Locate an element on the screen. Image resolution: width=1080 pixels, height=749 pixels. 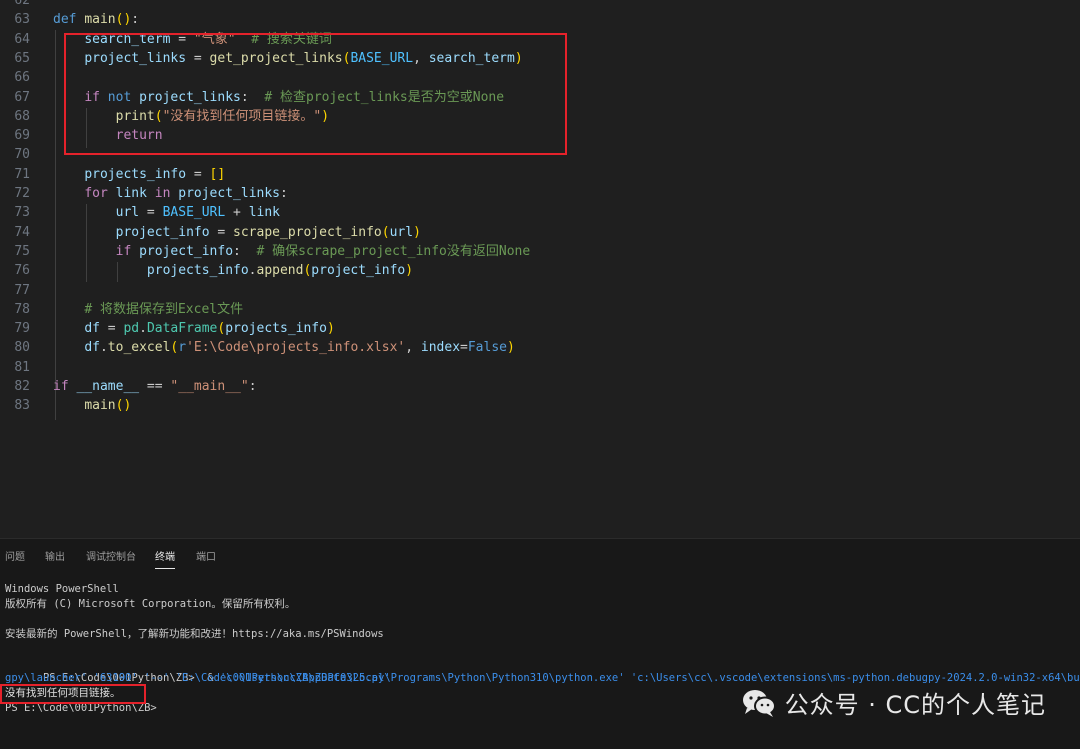
code-token: == is located at coordinates (155, 386).